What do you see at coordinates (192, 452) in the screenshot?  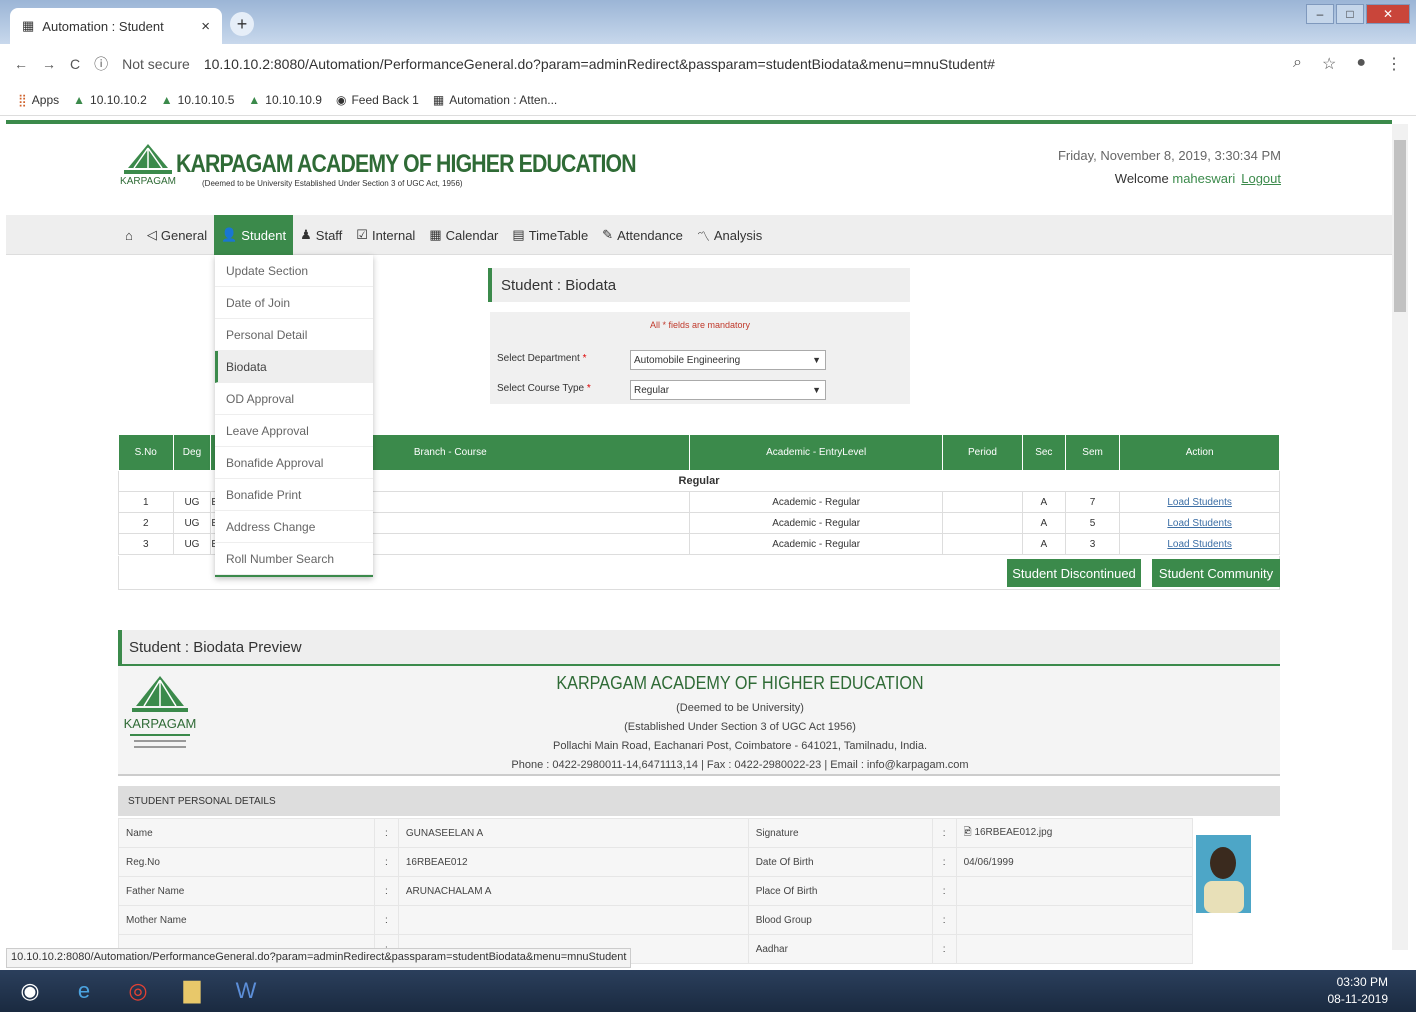 I see `col-deg: Deg` at bounding box center [192, 452].